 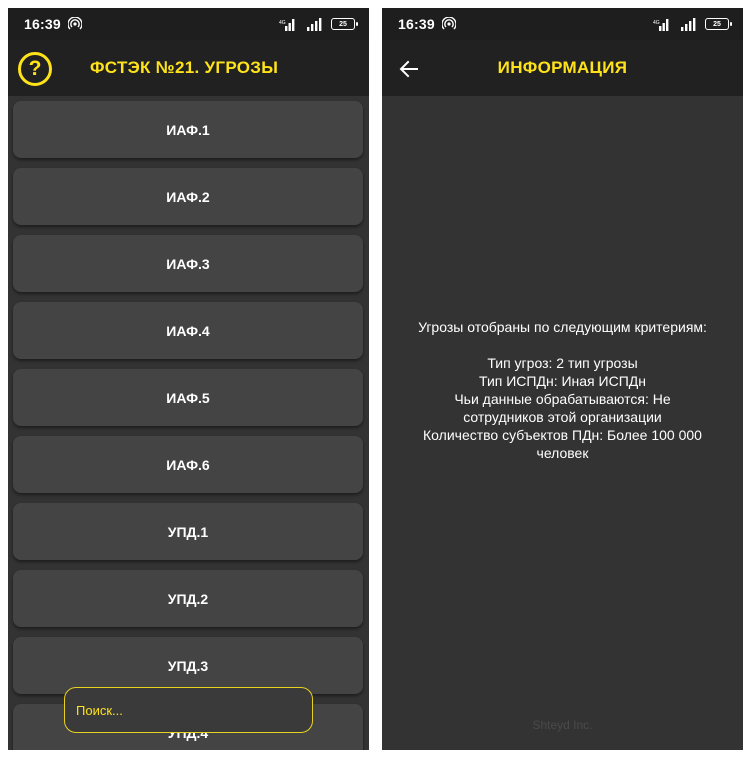 I want to click on list-item-iaf-6: ИАФ.6, so click(x=188, y=464).